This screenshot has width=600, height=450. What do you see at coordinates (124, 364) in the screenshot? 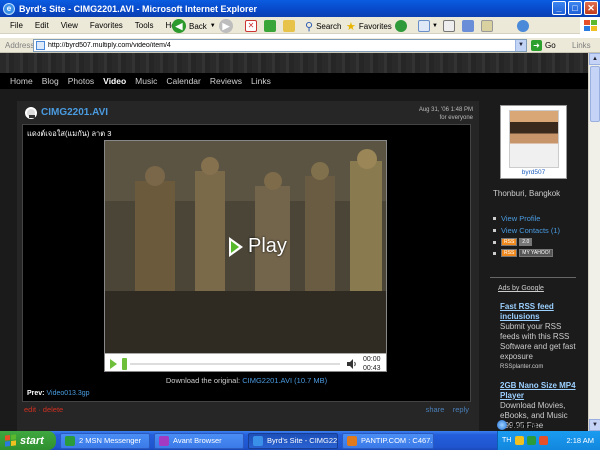
I see `seek-handle` at bounding box center [124, 364].